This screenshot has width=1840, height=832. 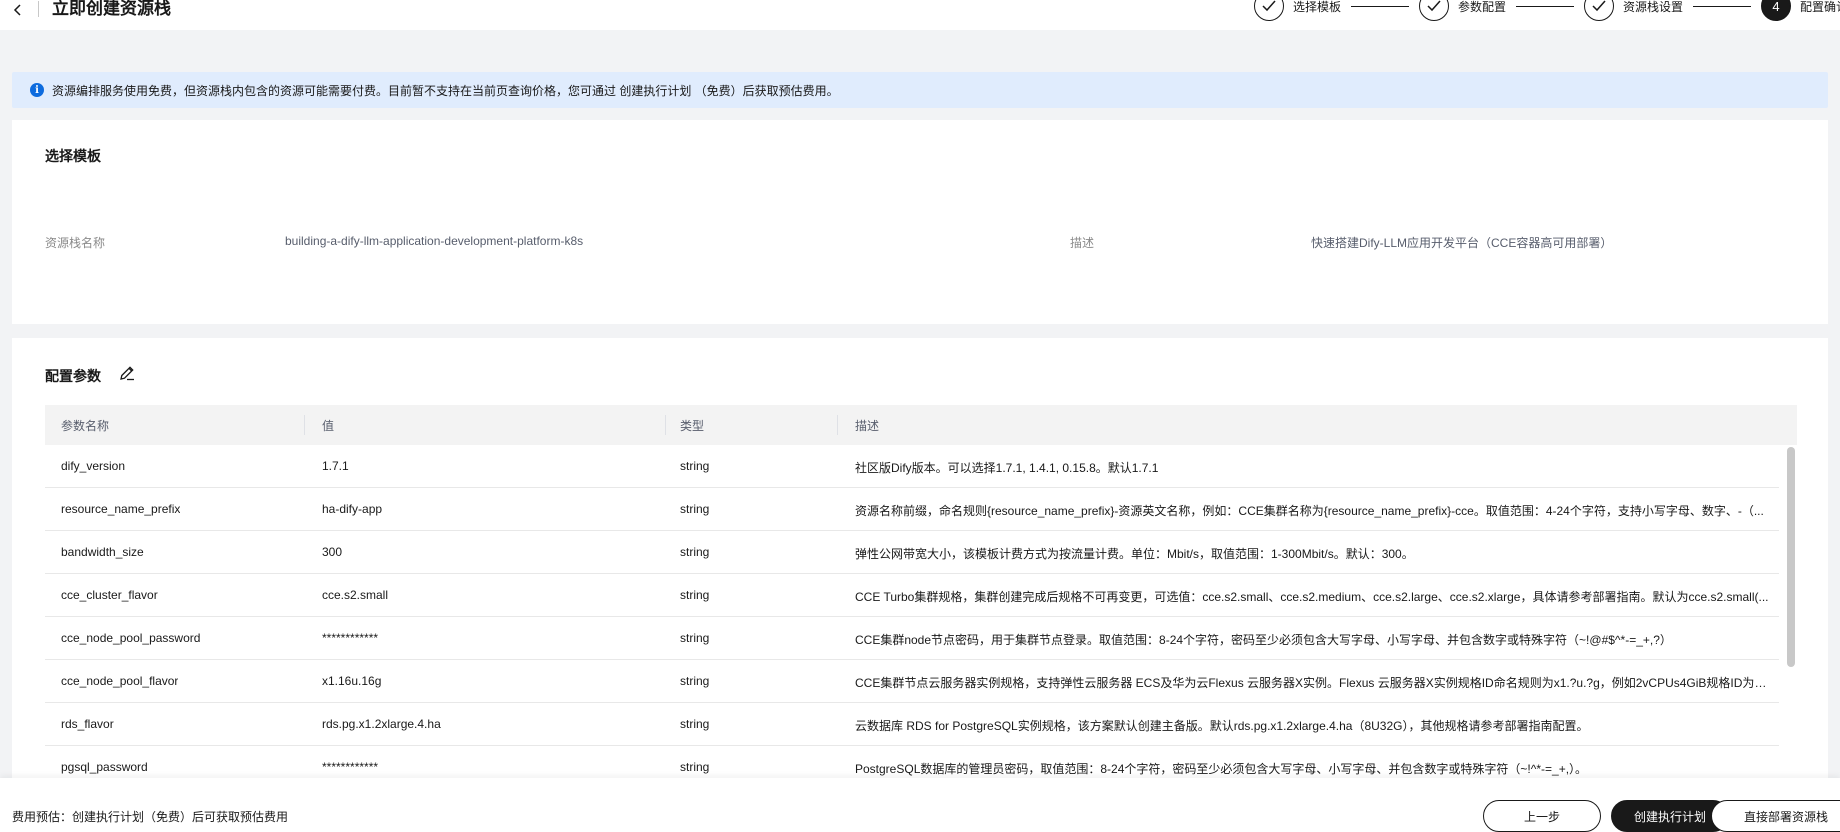 I want to click on stack-name-label: 资源栈名称, so click(x=75, y=243).